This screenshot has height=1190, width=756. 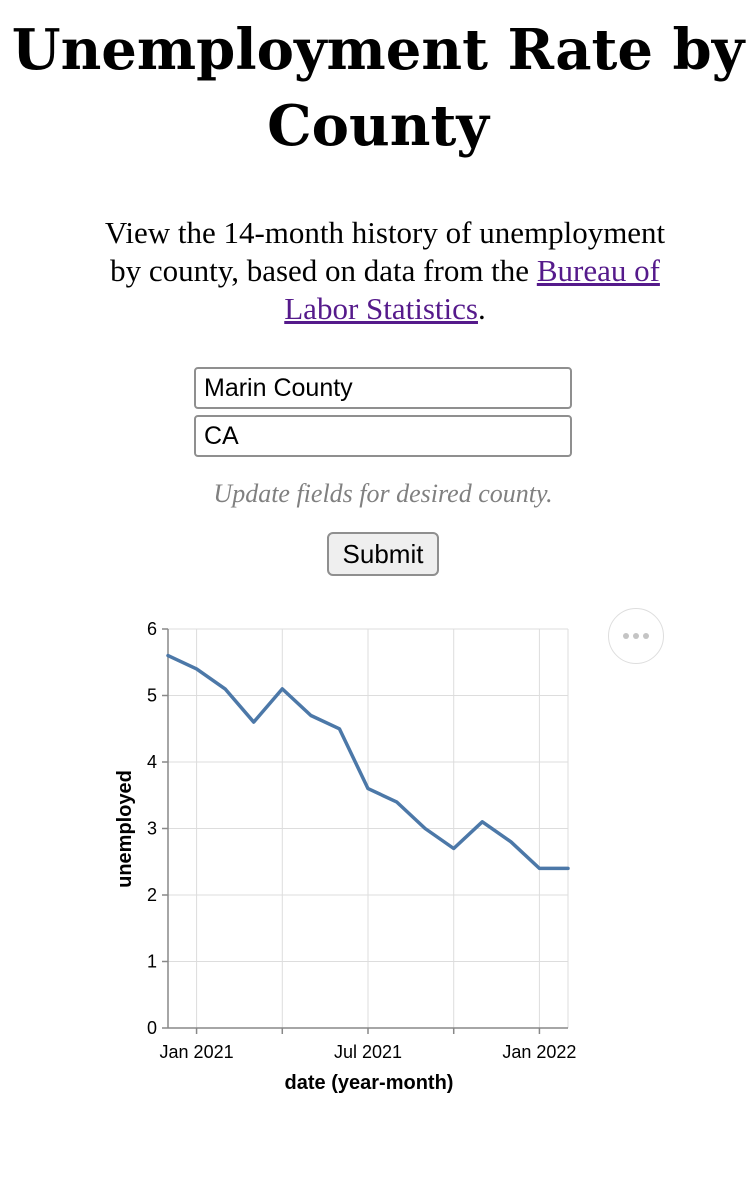 I want to click on x-tick-label: Jul 2021, so click(x=368, y=1052).